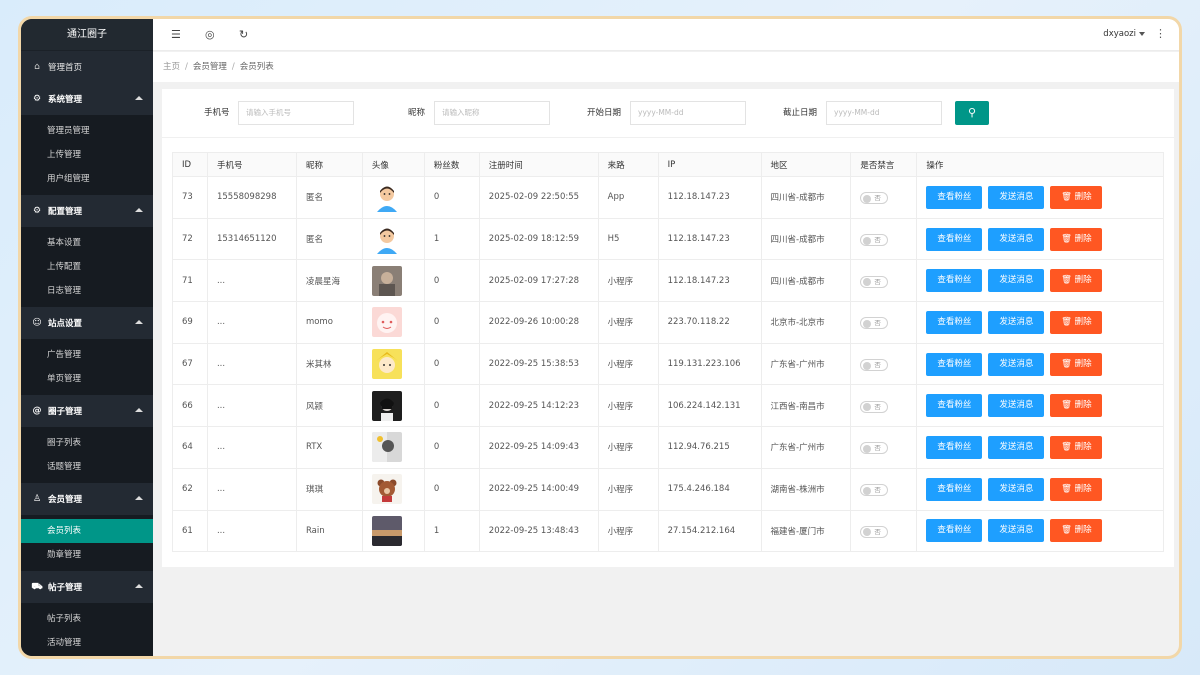 The image size is (1200, 675). What do you see at coordinates (87, 411) in the screenshot?
I see `sidebar-group-3: @ 圈子管理` at bounding box center [87, 411].